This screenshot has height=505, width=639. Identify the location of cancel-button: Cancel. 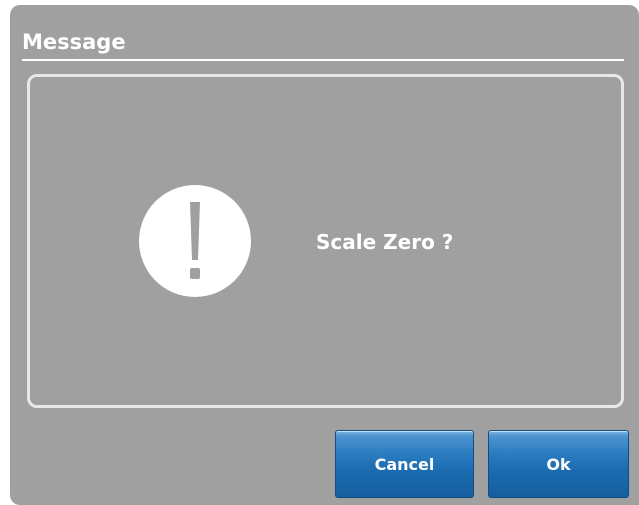
(404, 464).